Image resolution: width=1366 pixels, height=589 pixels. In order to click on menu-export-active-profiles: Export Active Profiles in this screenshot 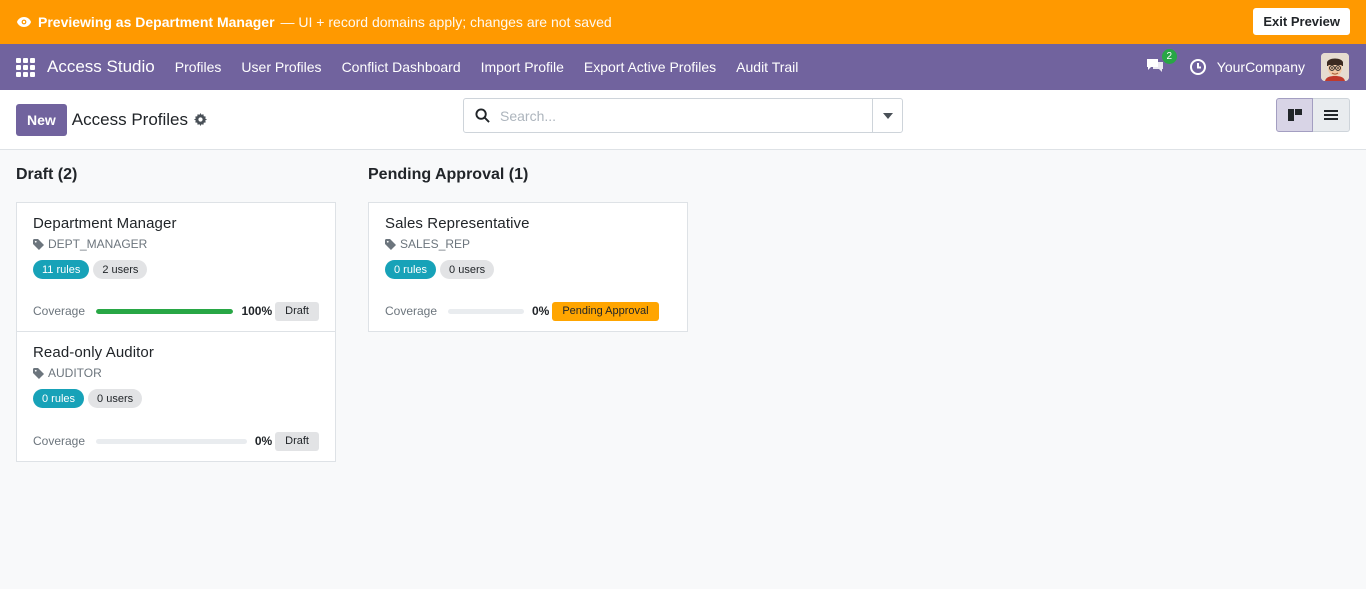, I will do `click(650, 67)`.